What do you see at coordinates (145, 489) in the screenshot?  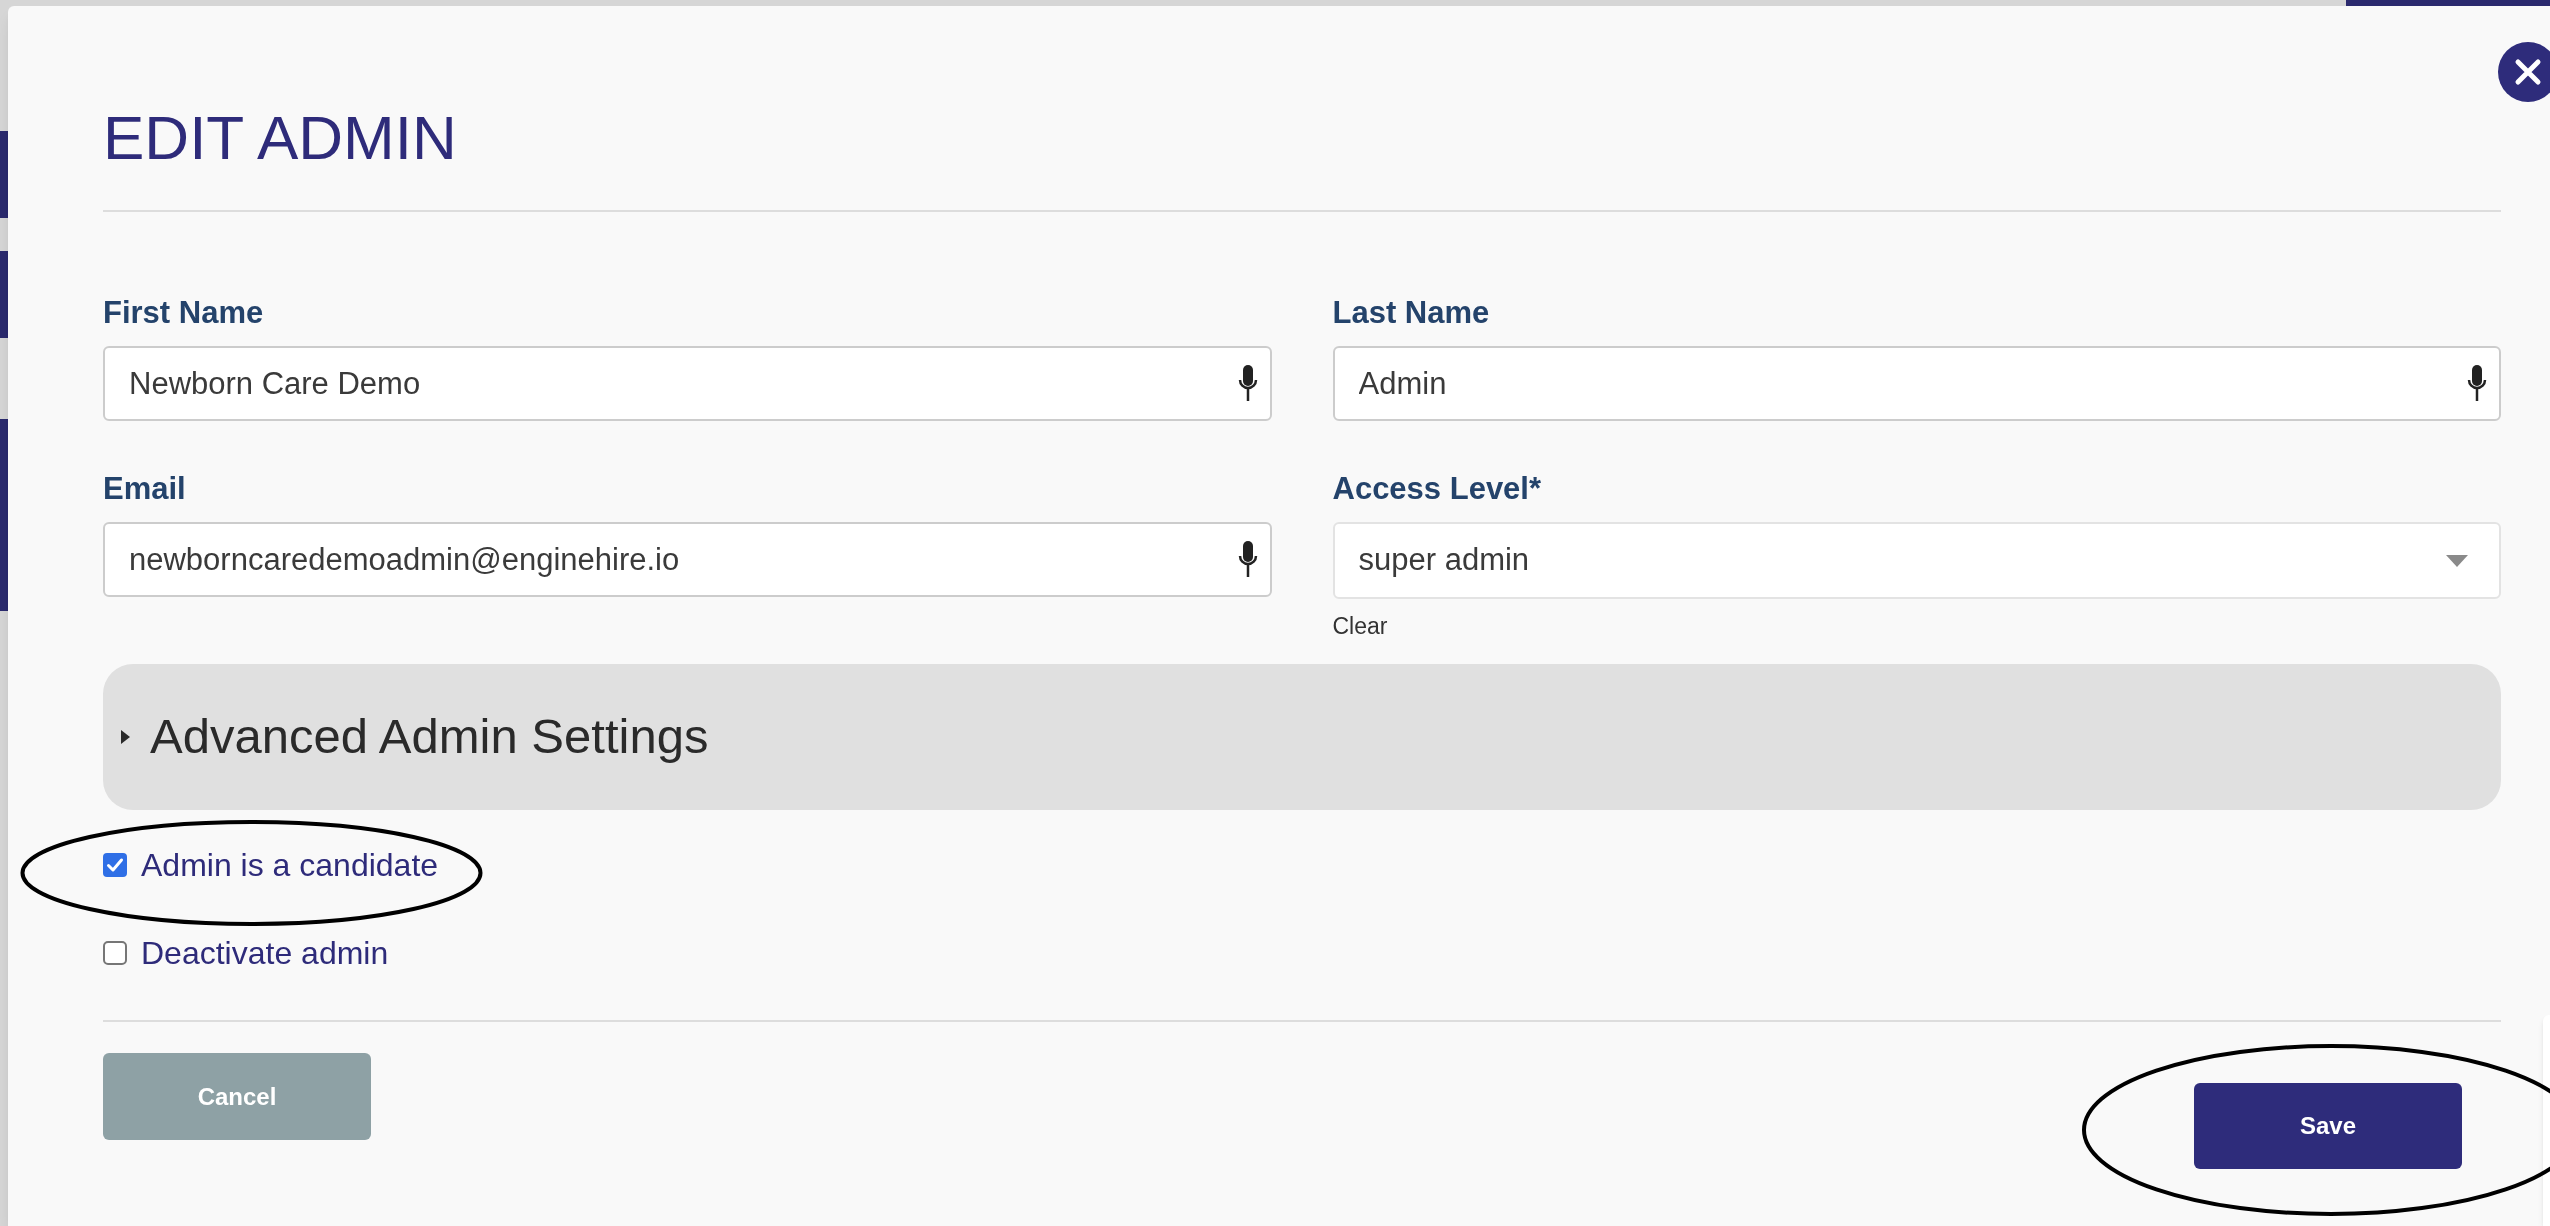 I see `field-label: Email` at bounding box center [145, 489].